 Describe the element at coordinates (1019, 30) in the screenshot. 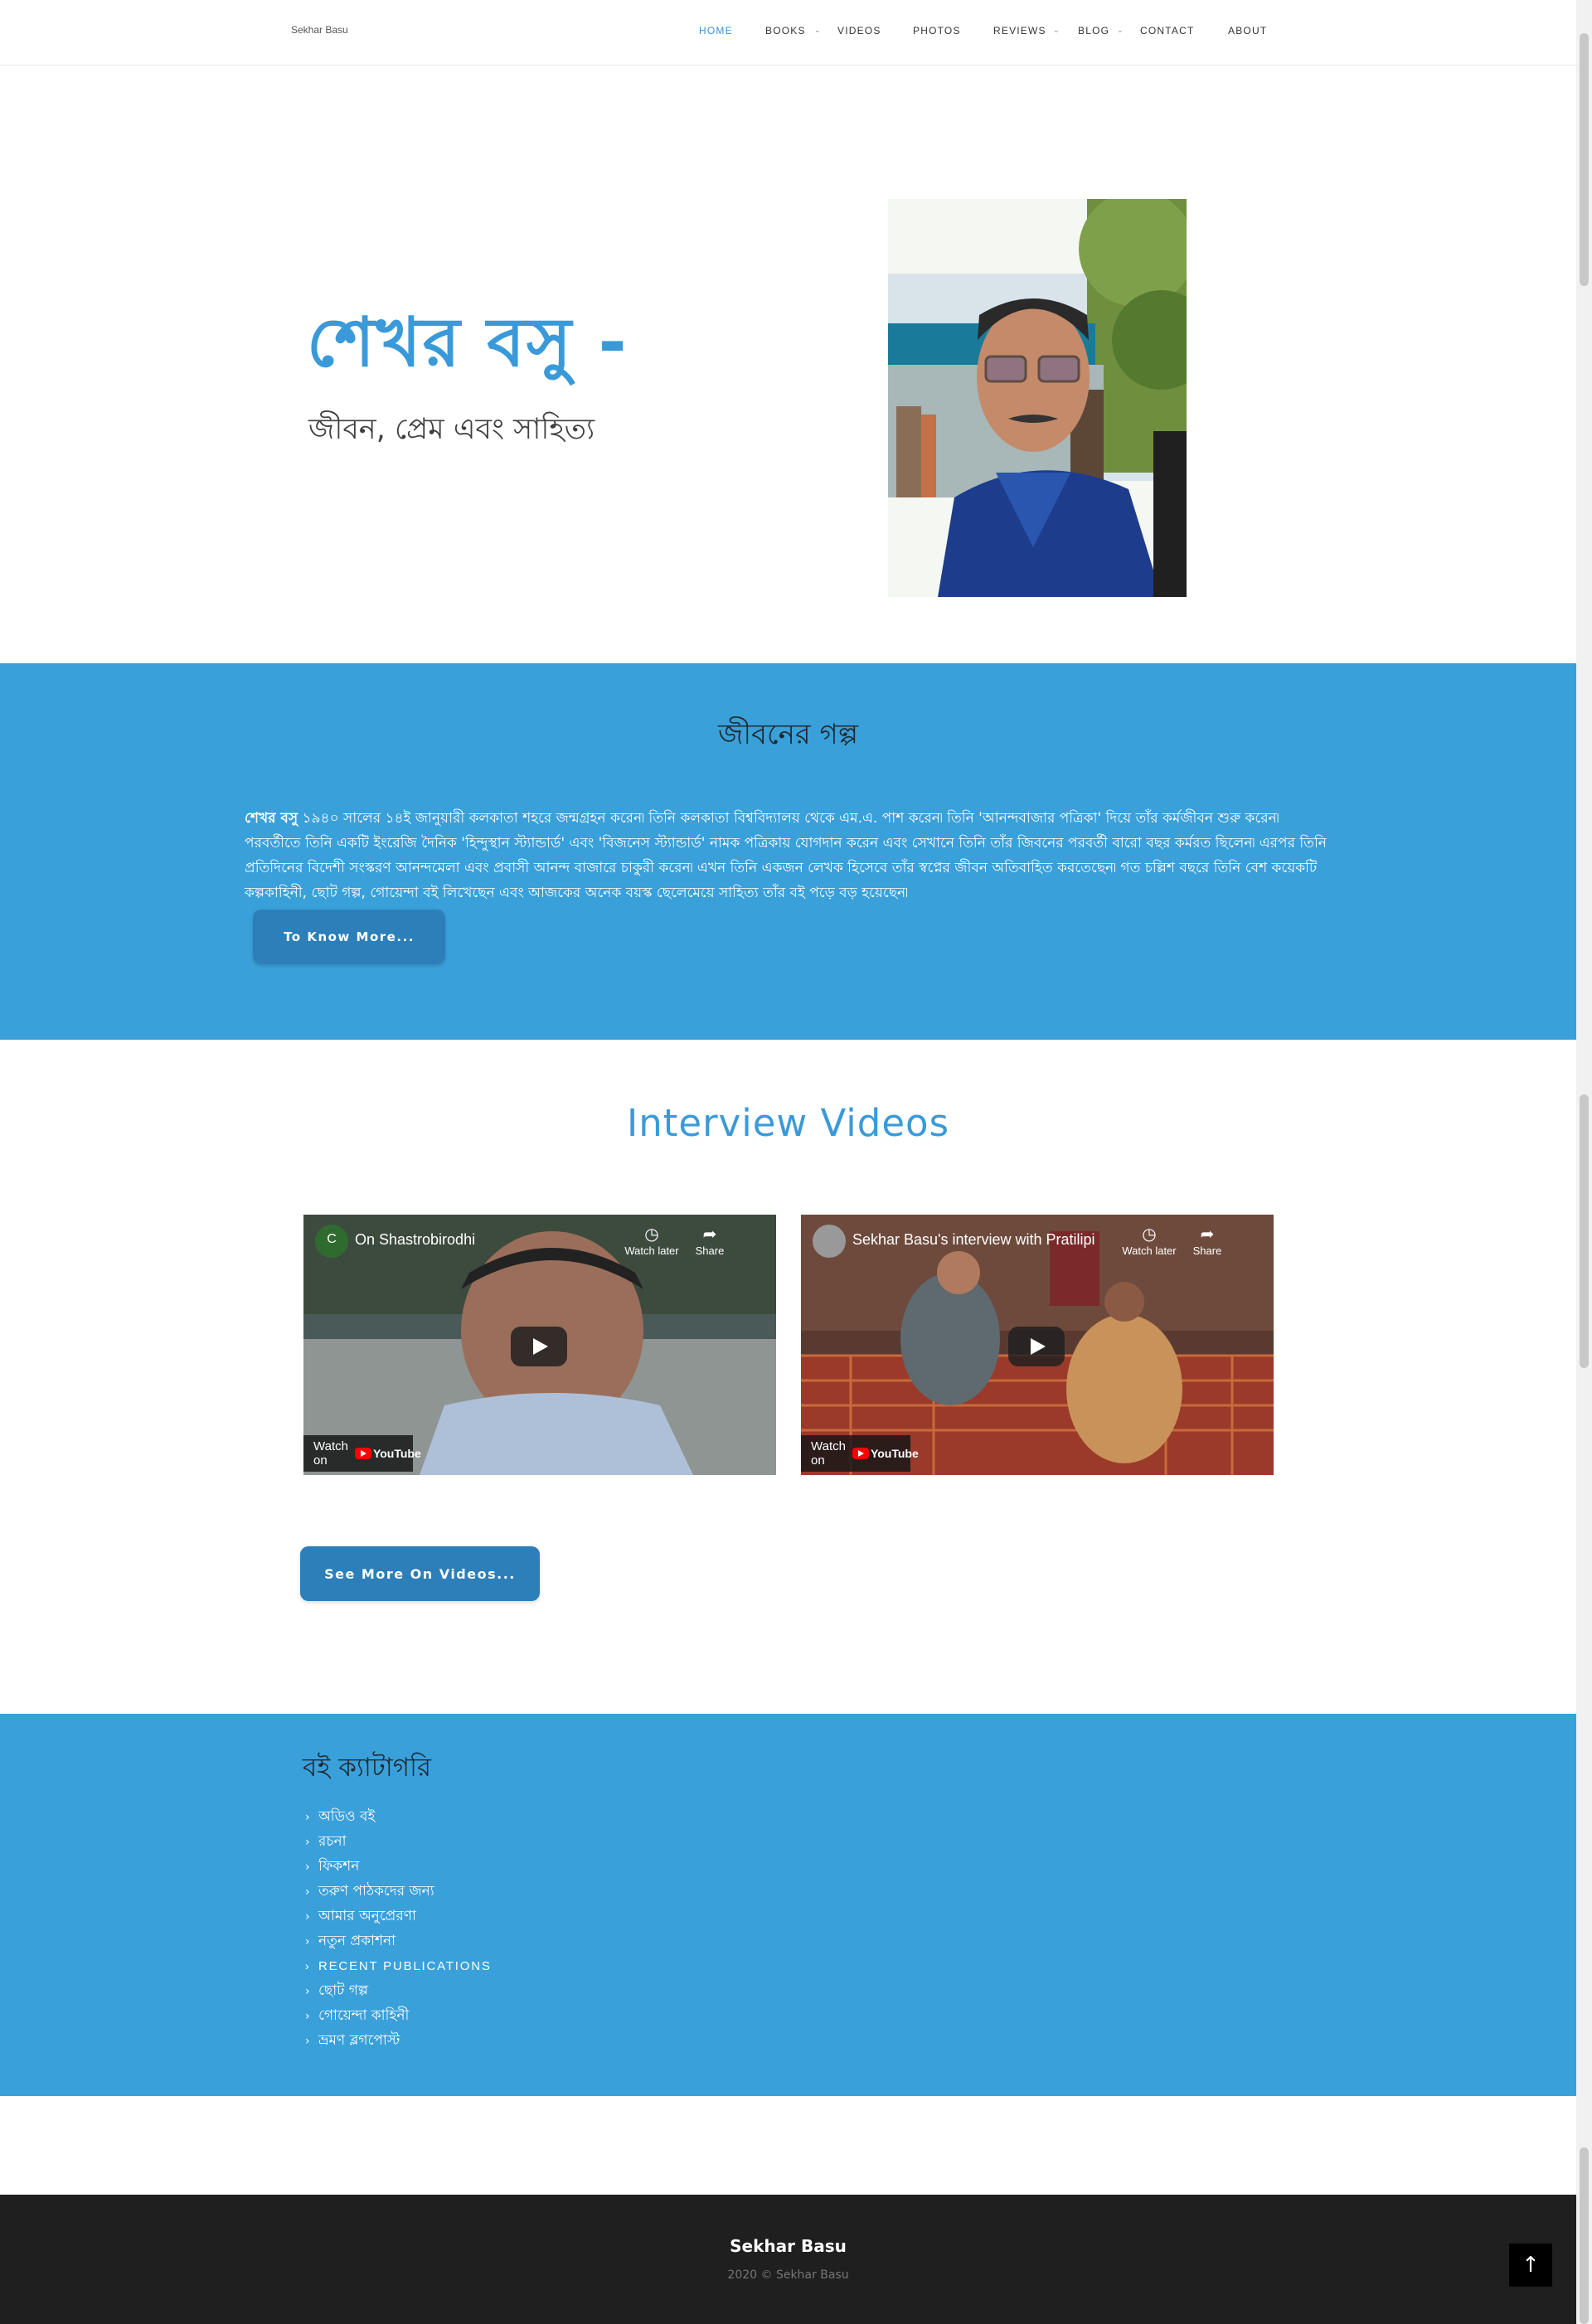

I see `nav-reviews: REVIEWS` at that location.